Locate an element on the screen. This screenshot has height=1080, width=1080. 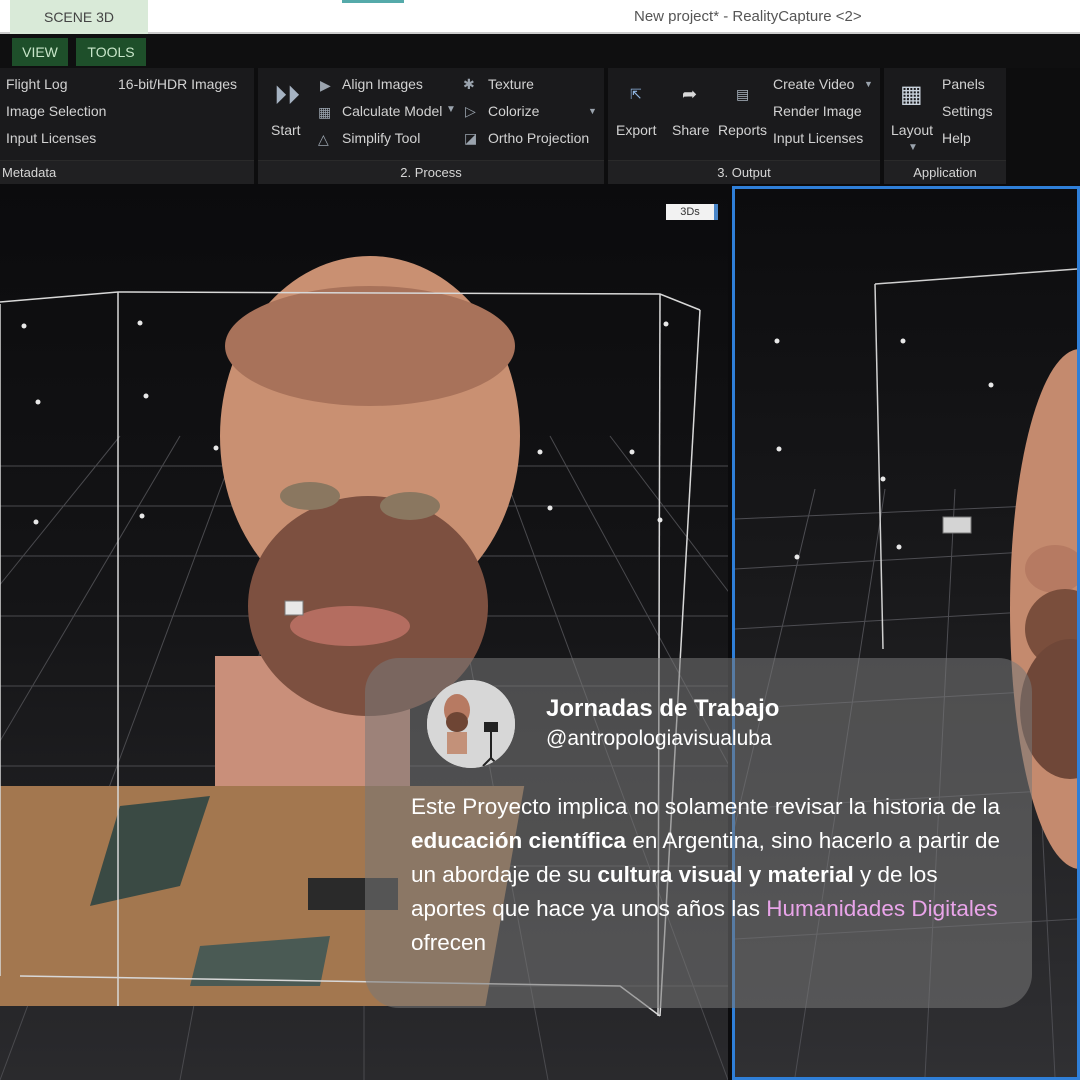
title-accent-line is located at coordinates (373, 1).